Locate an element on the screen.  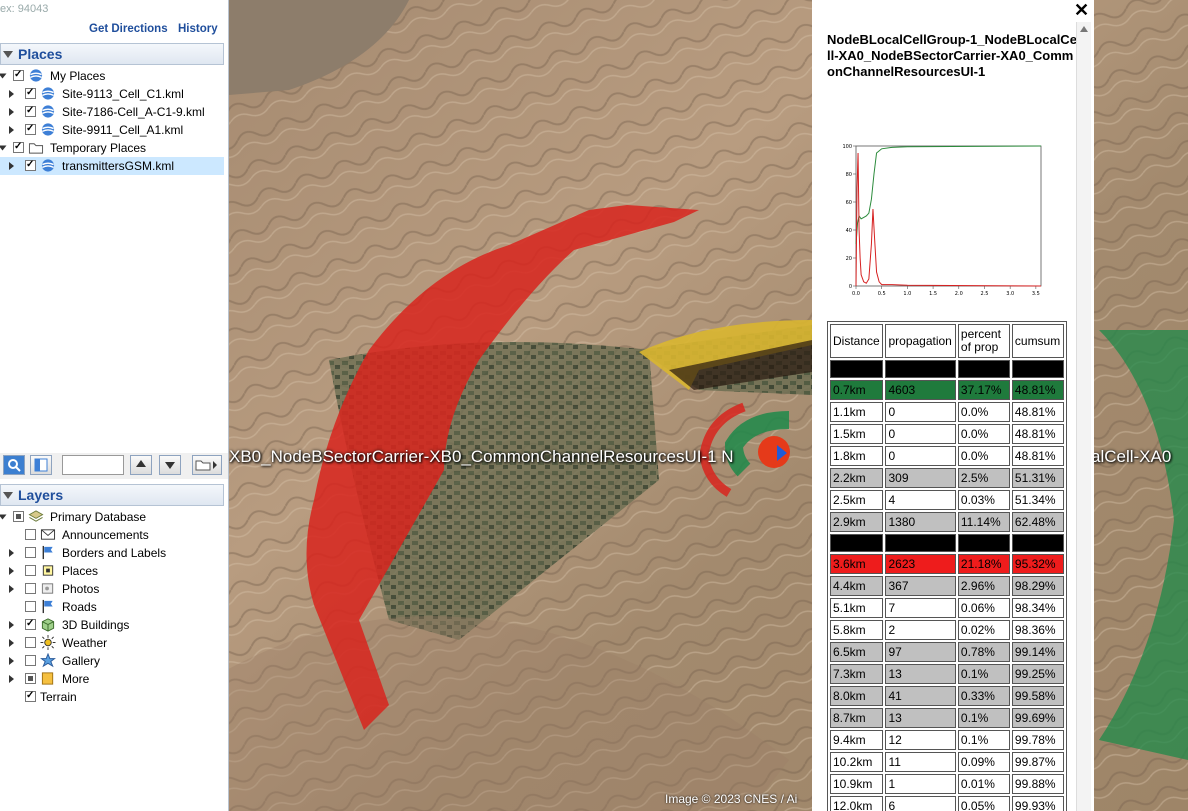
places-header-label: Places is located at coordinates (40, 54).